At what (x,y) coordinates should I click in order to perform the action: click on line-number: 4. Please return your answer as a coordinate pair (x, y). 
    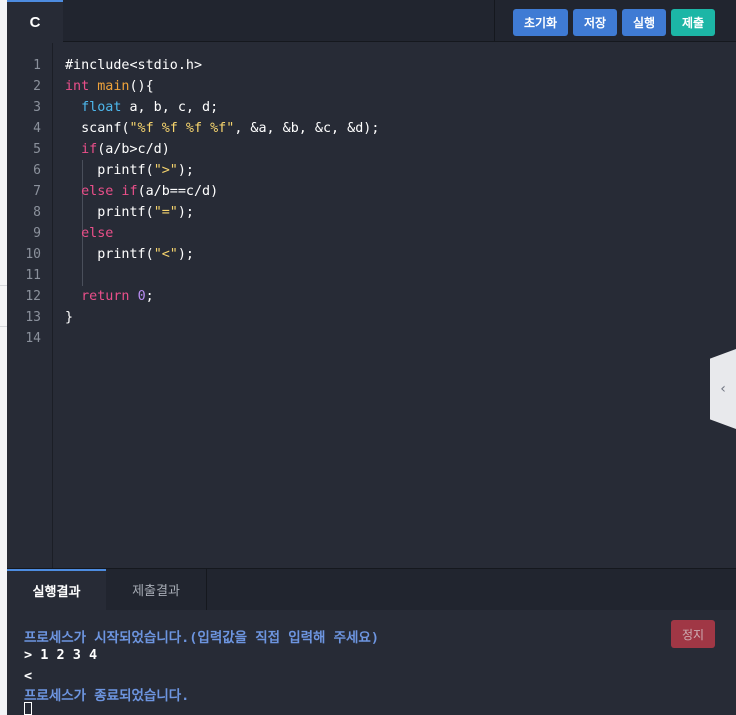
    Looking at the image, I should click on (37, 128).